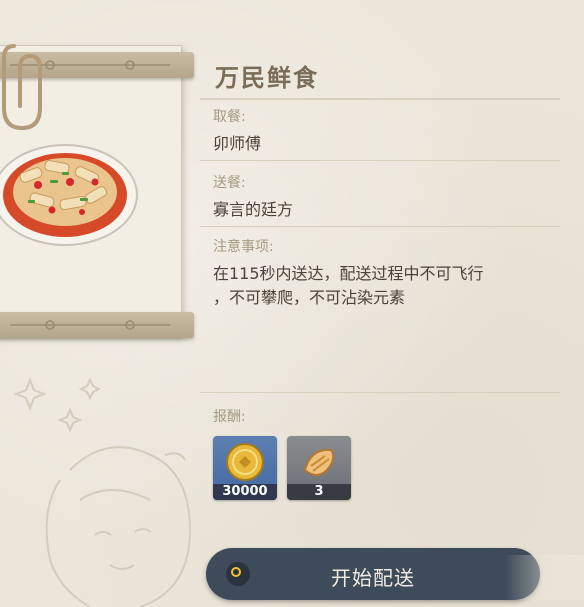 This screenshot has width=584, height=607. I want to click on delivery-label: 送餐:, so click(229, 183).